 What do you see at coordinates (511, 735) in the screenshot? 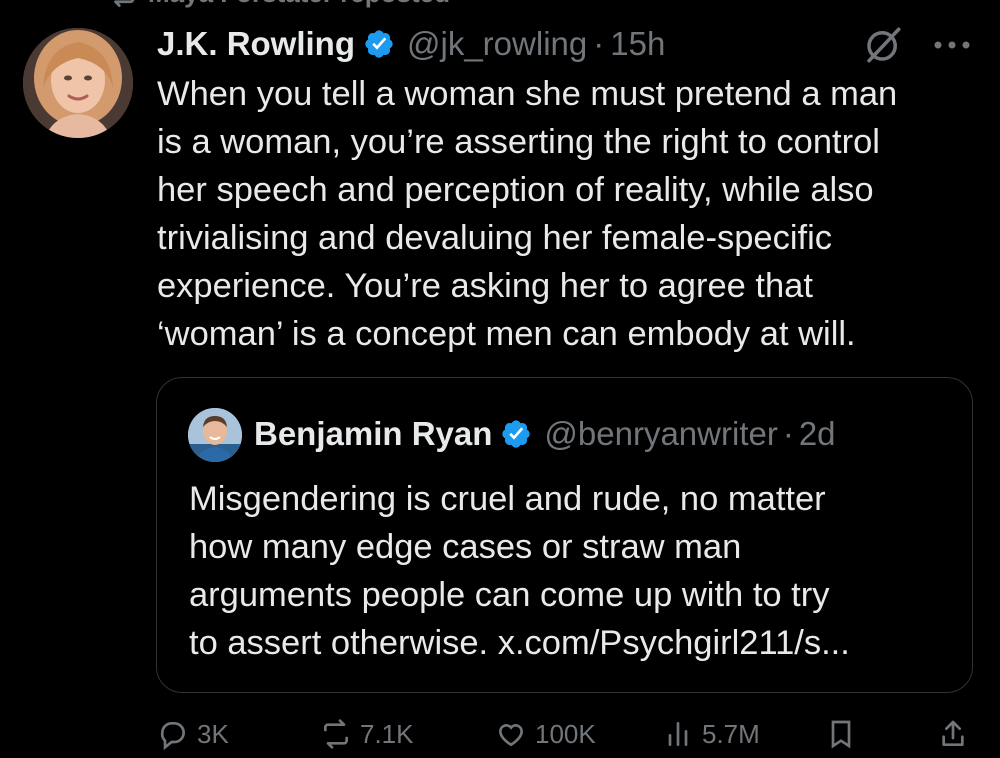
I see `heart-icon` at bounding box center [511, 735].